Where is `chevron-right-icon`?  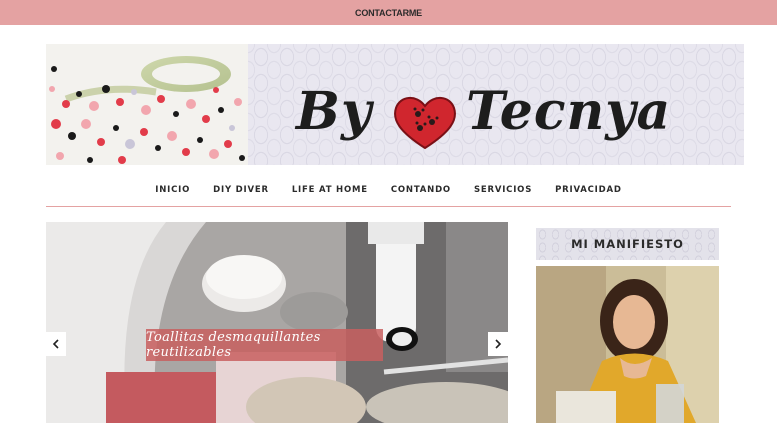
chevron-right-icon is located at coordinates (498, 344).